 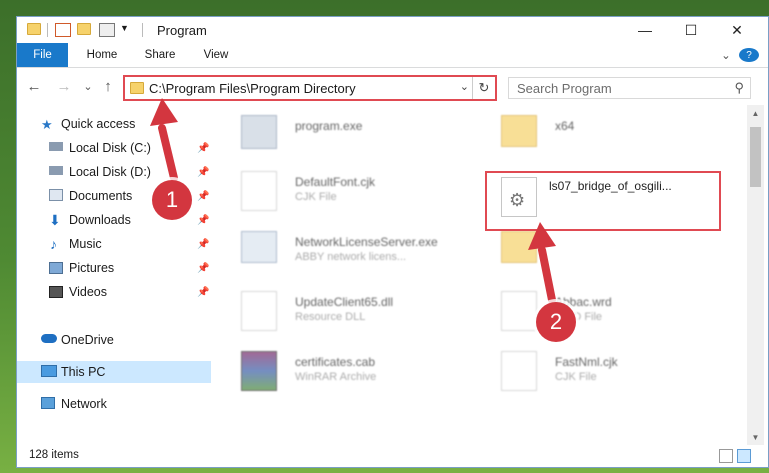 What do you see at coordinates (172, 200) in the screenshot?
I see `step-badge-1: 1` at bounding box center [172, 200].